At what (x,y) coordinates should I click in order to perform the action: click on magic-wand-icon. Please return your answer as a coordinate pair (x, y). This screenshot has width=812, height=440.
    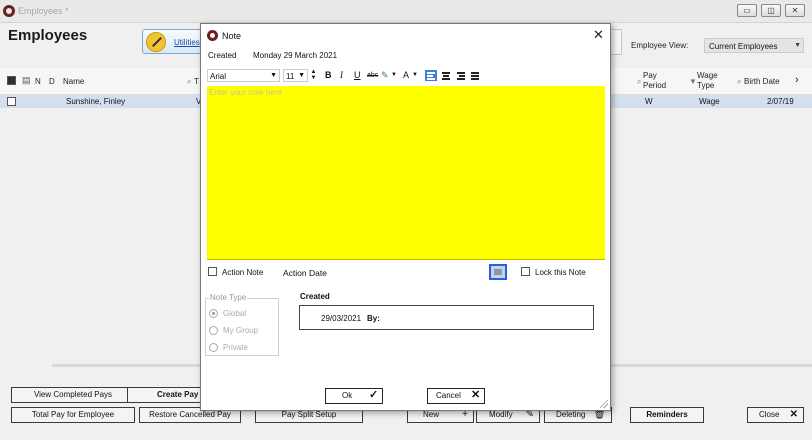
    Looking at the image, I should click on (156, 42).